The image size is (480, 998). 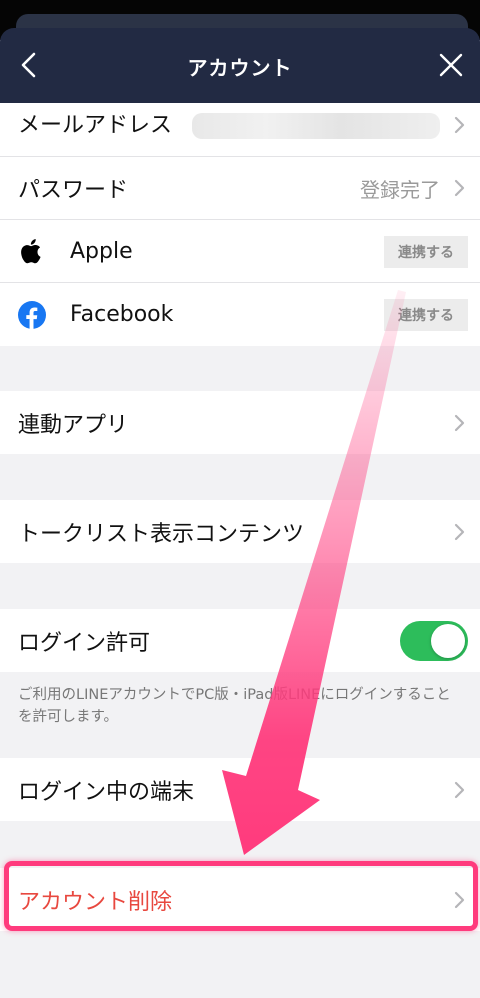 I want to click on delete-account-label: アカウント削除, so click(x=95, y=902).